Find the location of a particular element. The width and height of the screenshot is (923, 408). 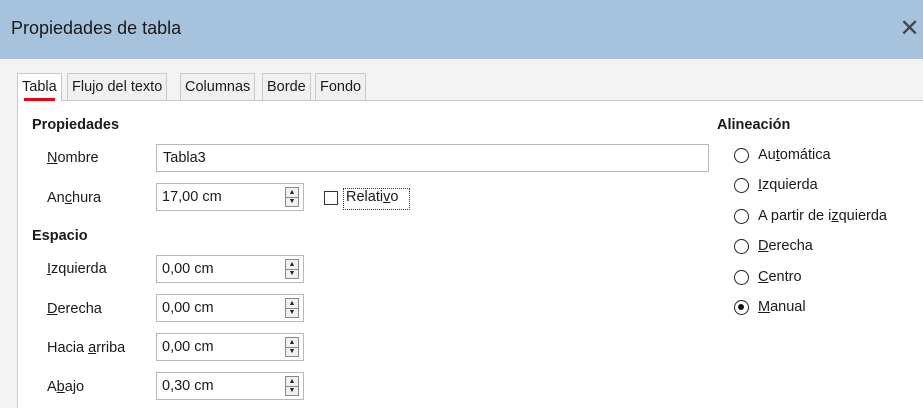

tab-label: Borde is located at coordinates (286, 87).